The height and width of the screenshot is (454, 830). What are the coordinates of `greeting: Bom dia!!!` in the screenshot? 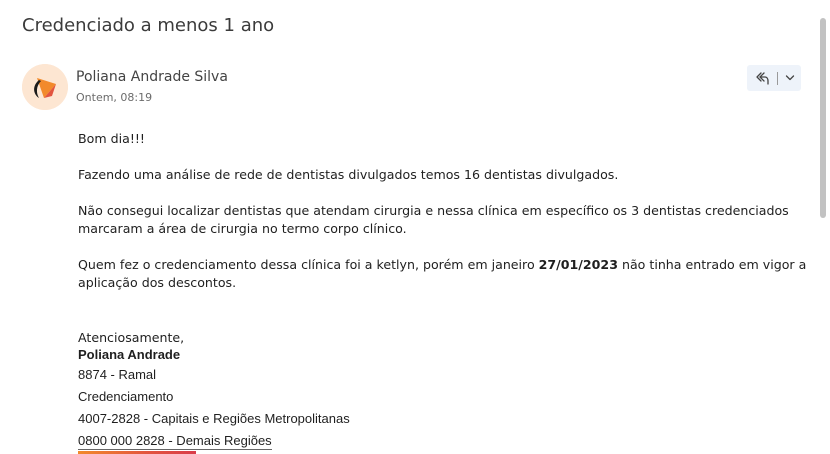 It's located at (111, 138).